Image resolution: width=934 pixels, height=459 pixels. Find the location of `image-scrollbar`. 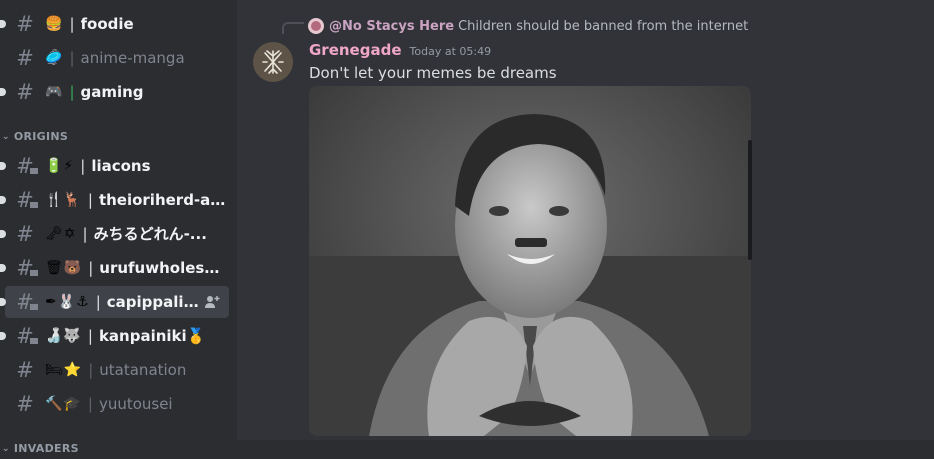

image-scrollbar is located at coordinates (750, 200).